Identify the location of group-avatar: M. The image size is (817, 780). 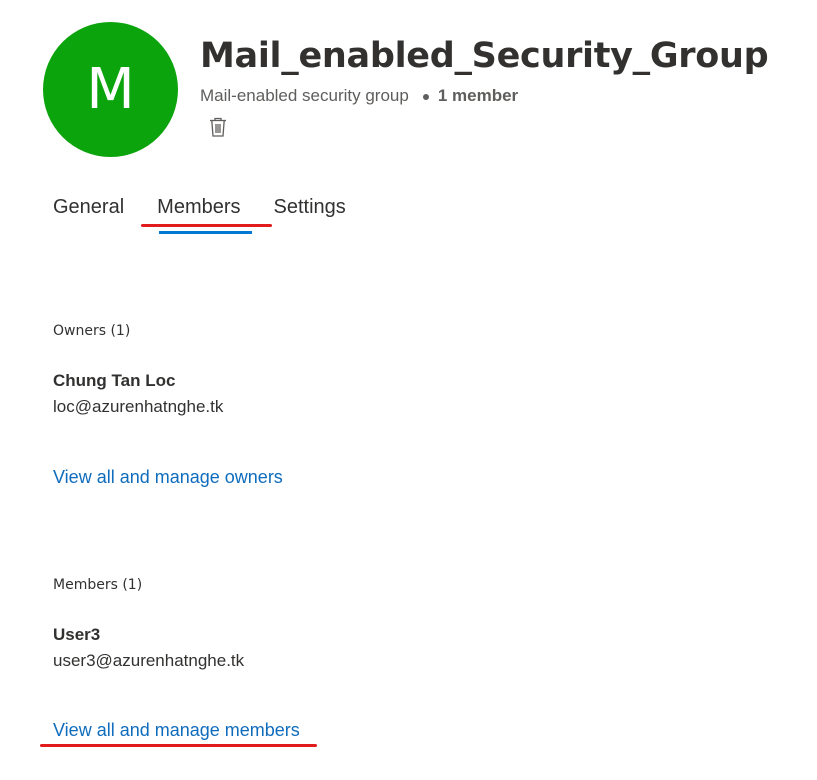
(110, 89).